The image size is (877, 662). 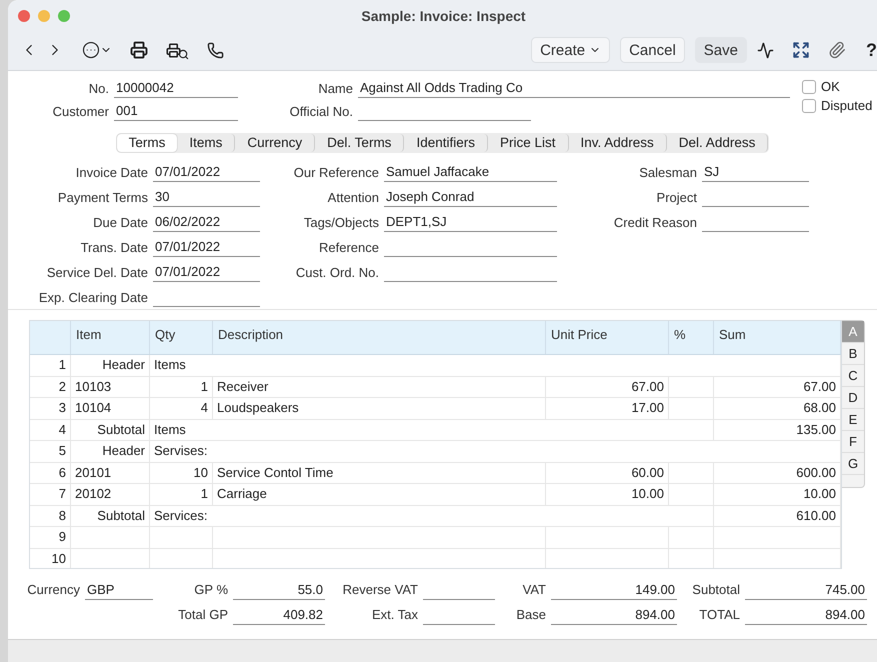 What do you see at coordinates (837, 50) in the screenshot?
I see `paperclip-icon` at bounding box center [837, 50].